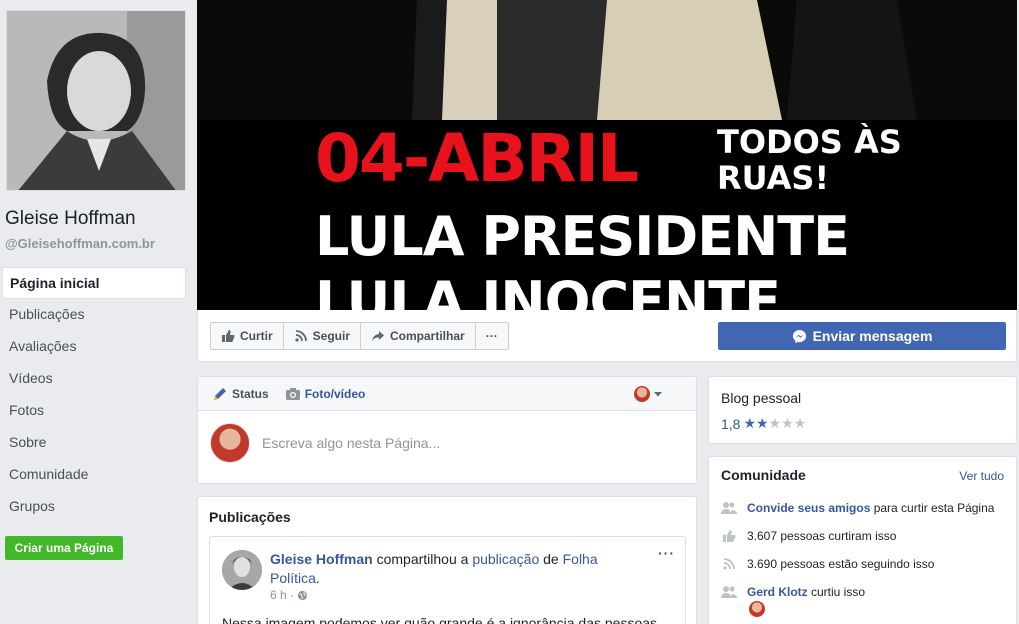 Image resolution: width=1019 pixels, height=624 pixels. I want to click on page-category: Blog pessoal, so click(761, 398).